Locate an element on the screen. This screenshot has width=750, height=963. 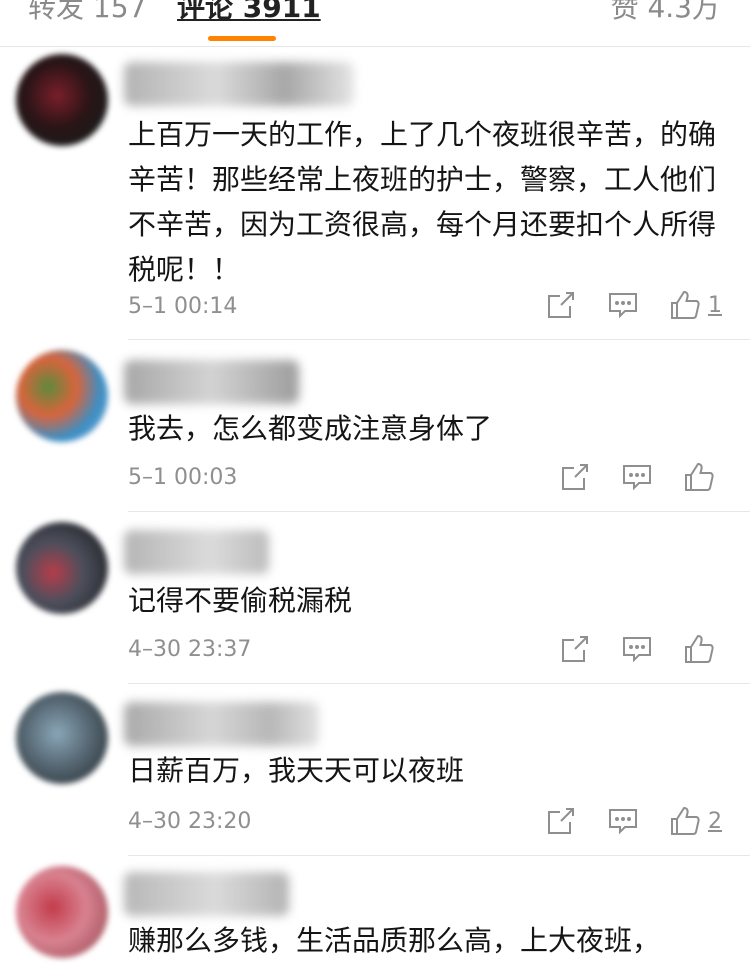
comment-time: 5–1 00:14 is located at coordinates (183, 306).